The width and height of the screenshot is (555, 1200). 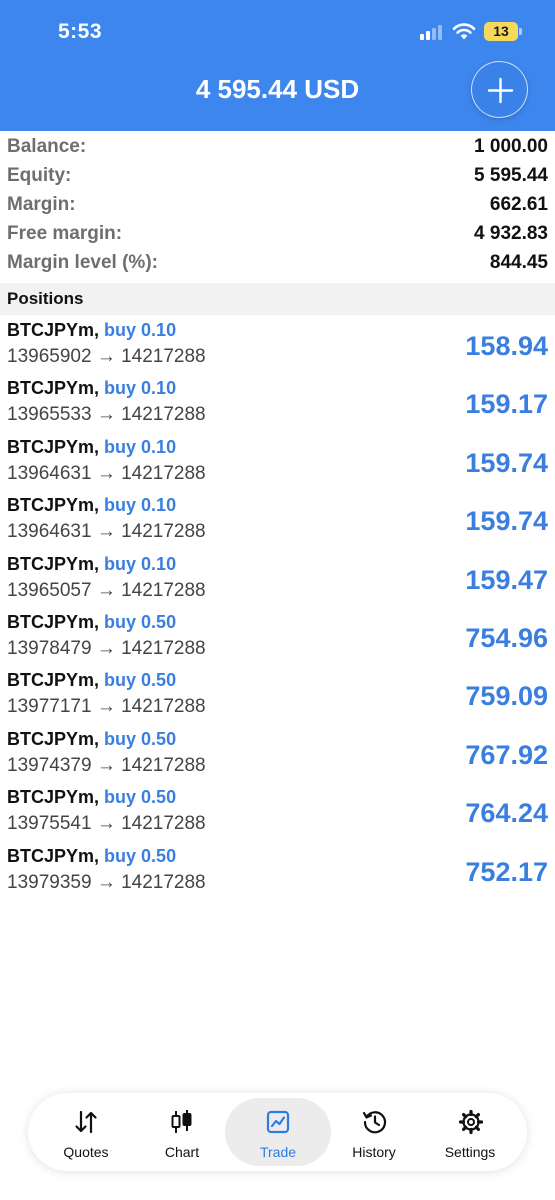 I want to click on position-prices: 13977171 → 14217288, so click(x=106, y=707).